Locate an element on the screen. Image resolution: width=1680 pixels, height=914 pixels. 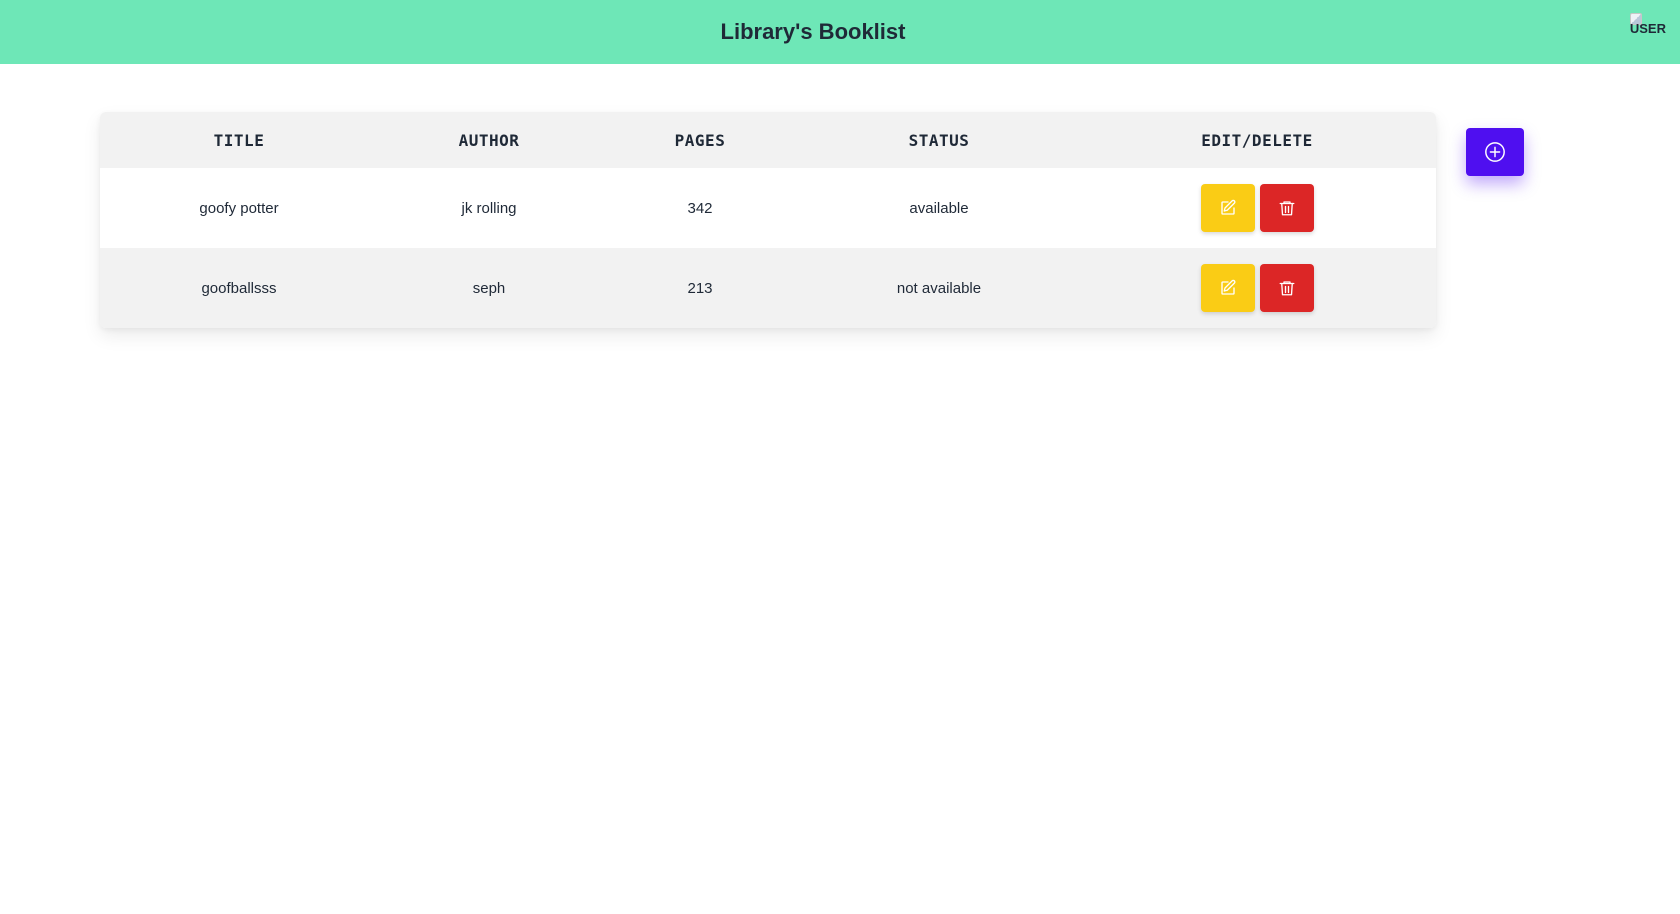
plus-circle-icon is located at coordinates (1495, 152).